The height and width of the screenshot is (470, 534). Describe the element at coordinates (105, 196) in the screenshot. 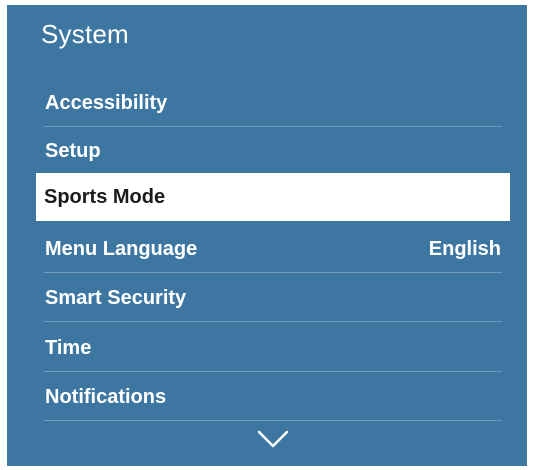

I see `menu-item-label: Sports Mode` at that location.